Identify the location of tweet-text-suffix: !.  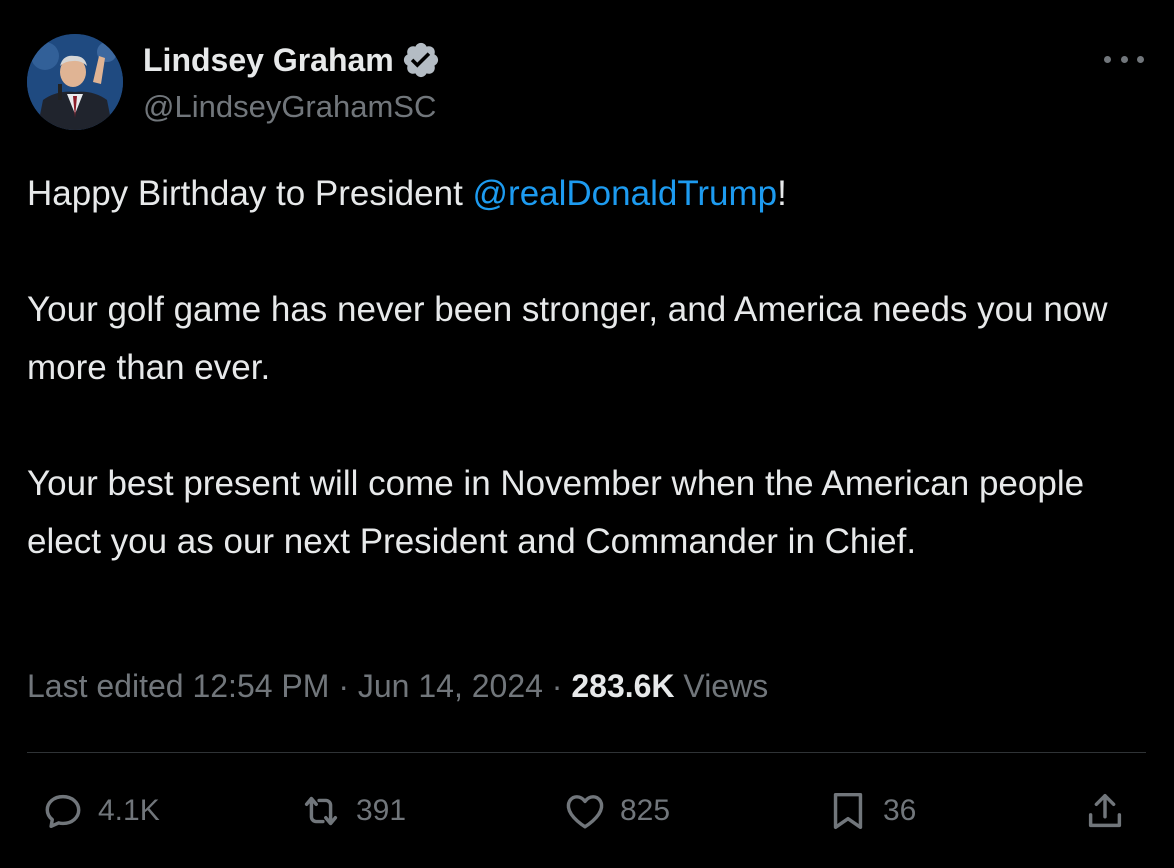
(782, 193).